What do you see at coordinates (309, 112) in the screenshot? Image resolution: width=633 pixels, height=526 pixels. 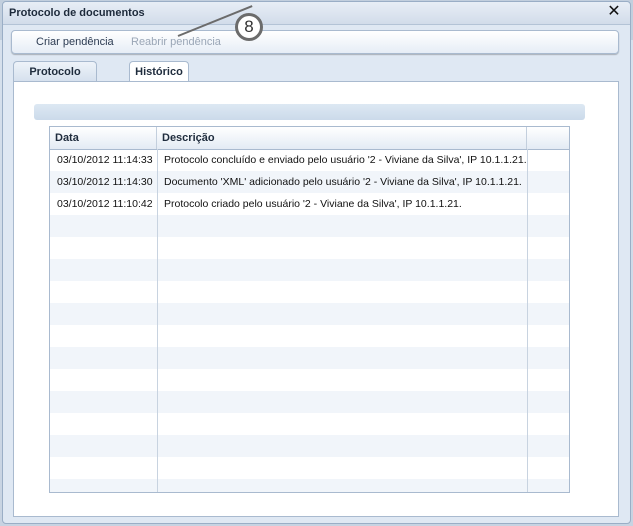 I see `panel-header-bar` at bounding box center [309, 112].